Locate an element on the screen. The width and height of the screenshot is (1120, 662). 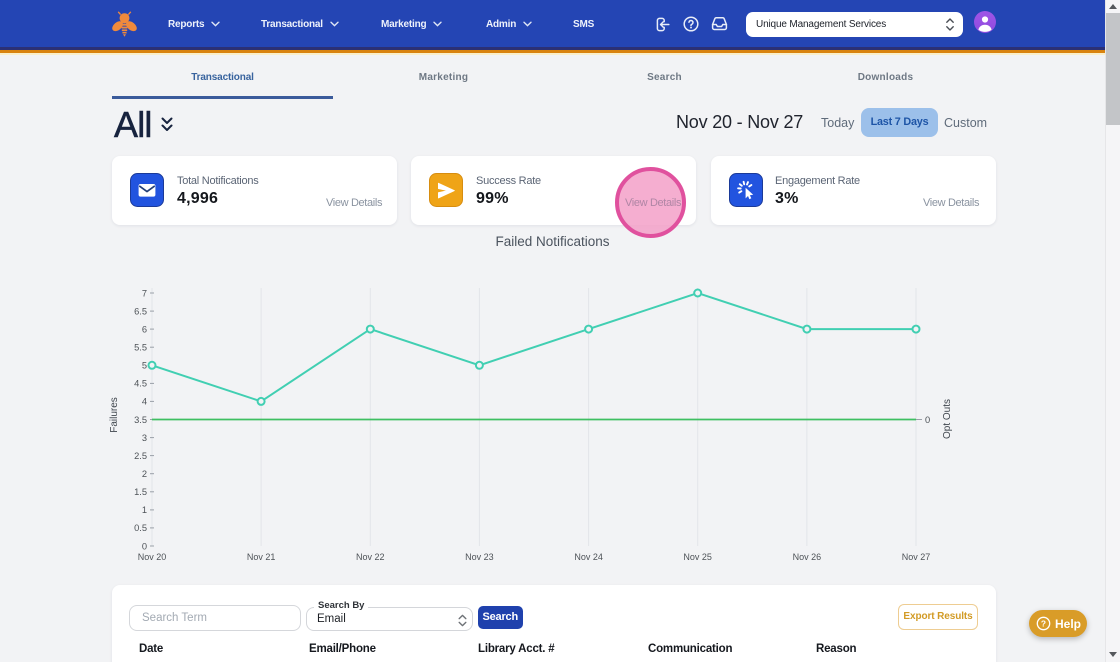
svg-text: 3 is located at coordinates (144, 438).